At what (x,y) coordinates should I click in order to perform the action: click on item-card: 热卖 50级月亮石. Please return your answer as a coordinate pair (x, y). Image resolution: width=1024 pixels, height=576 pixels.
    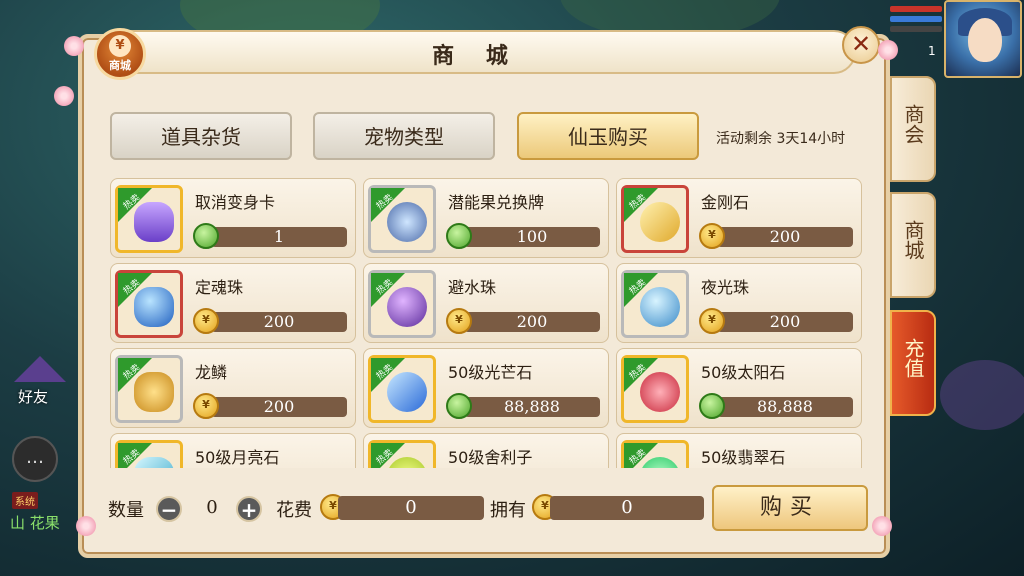
    Looking at the image, I should click on (233, 450).